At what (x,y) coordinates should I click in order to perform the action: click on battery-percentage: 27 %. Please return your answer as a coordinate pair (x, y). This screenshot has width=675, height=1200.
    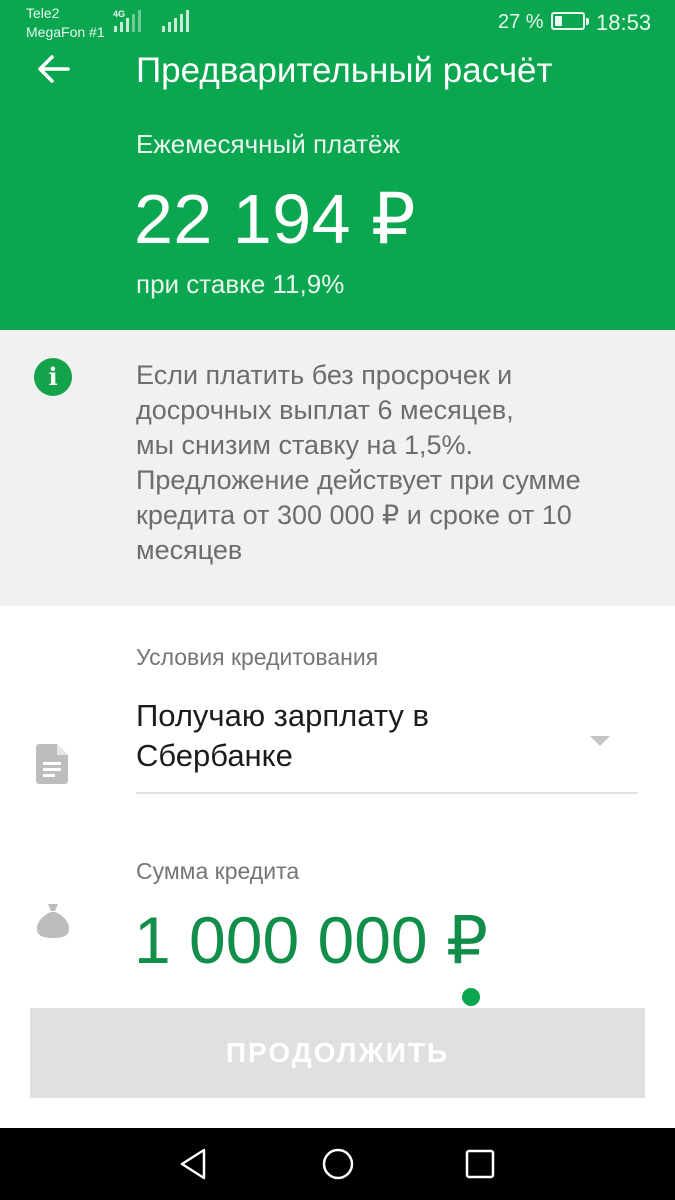
    Looking at the image, I should click on (521, 22).